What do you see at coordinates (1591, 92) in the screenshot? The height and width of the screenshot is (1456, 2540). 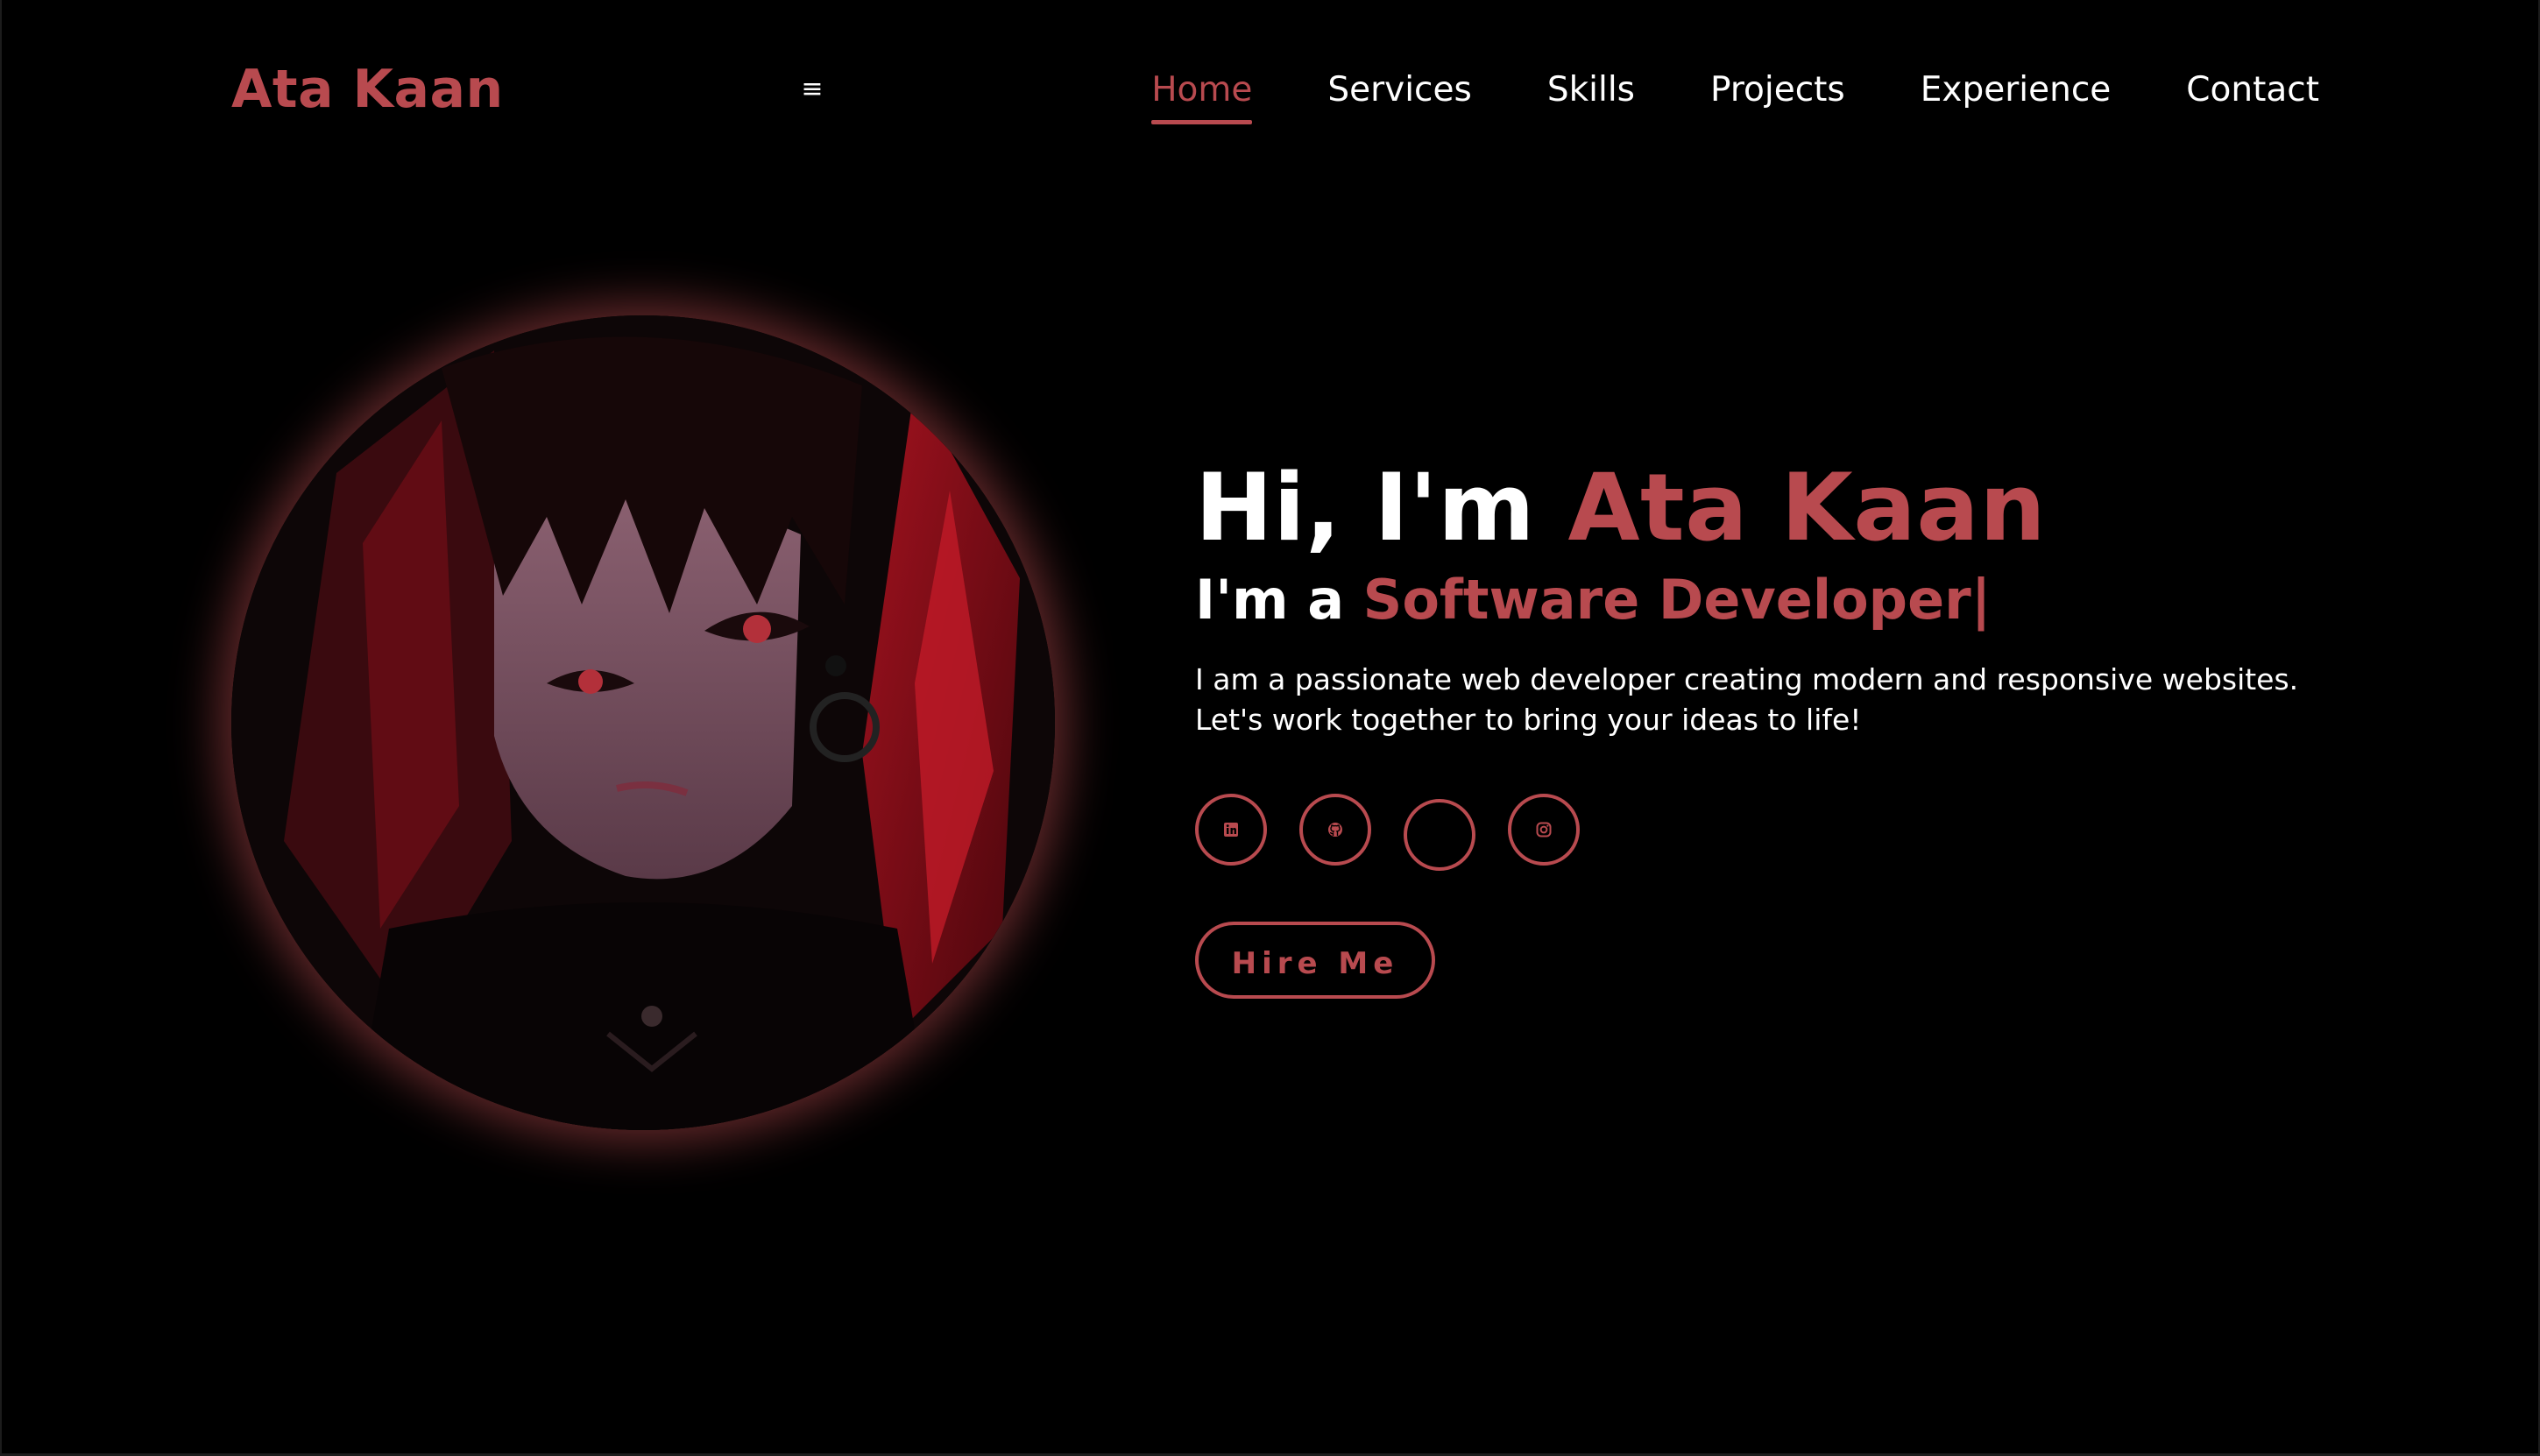 I see `nav-skills: Skills` at bounding box center [1591, 92].